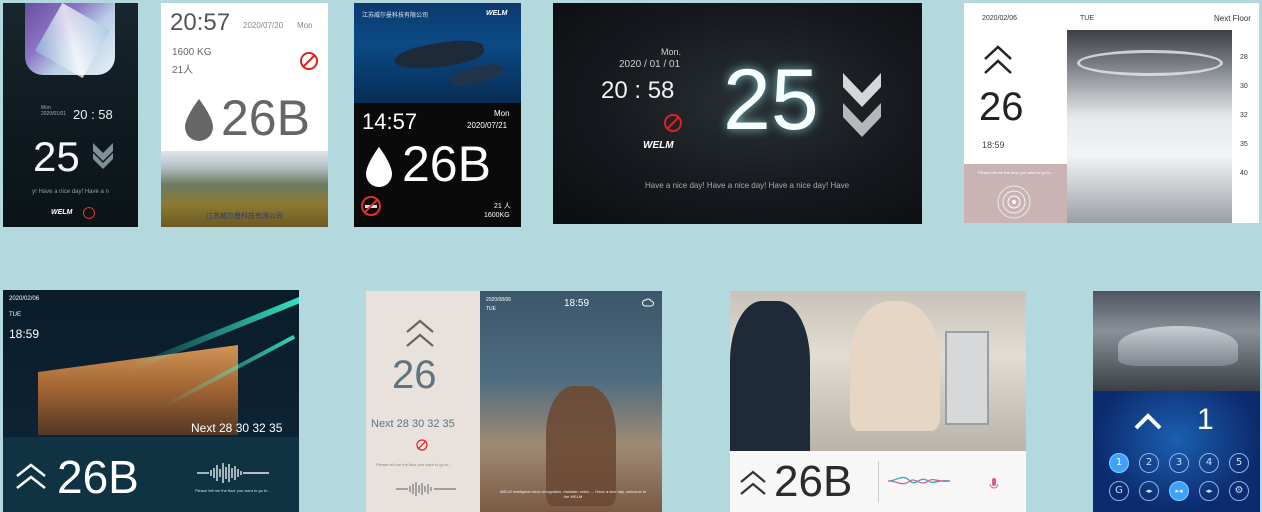  I want to click on next-floor-item: 32, so click(1244, 115).